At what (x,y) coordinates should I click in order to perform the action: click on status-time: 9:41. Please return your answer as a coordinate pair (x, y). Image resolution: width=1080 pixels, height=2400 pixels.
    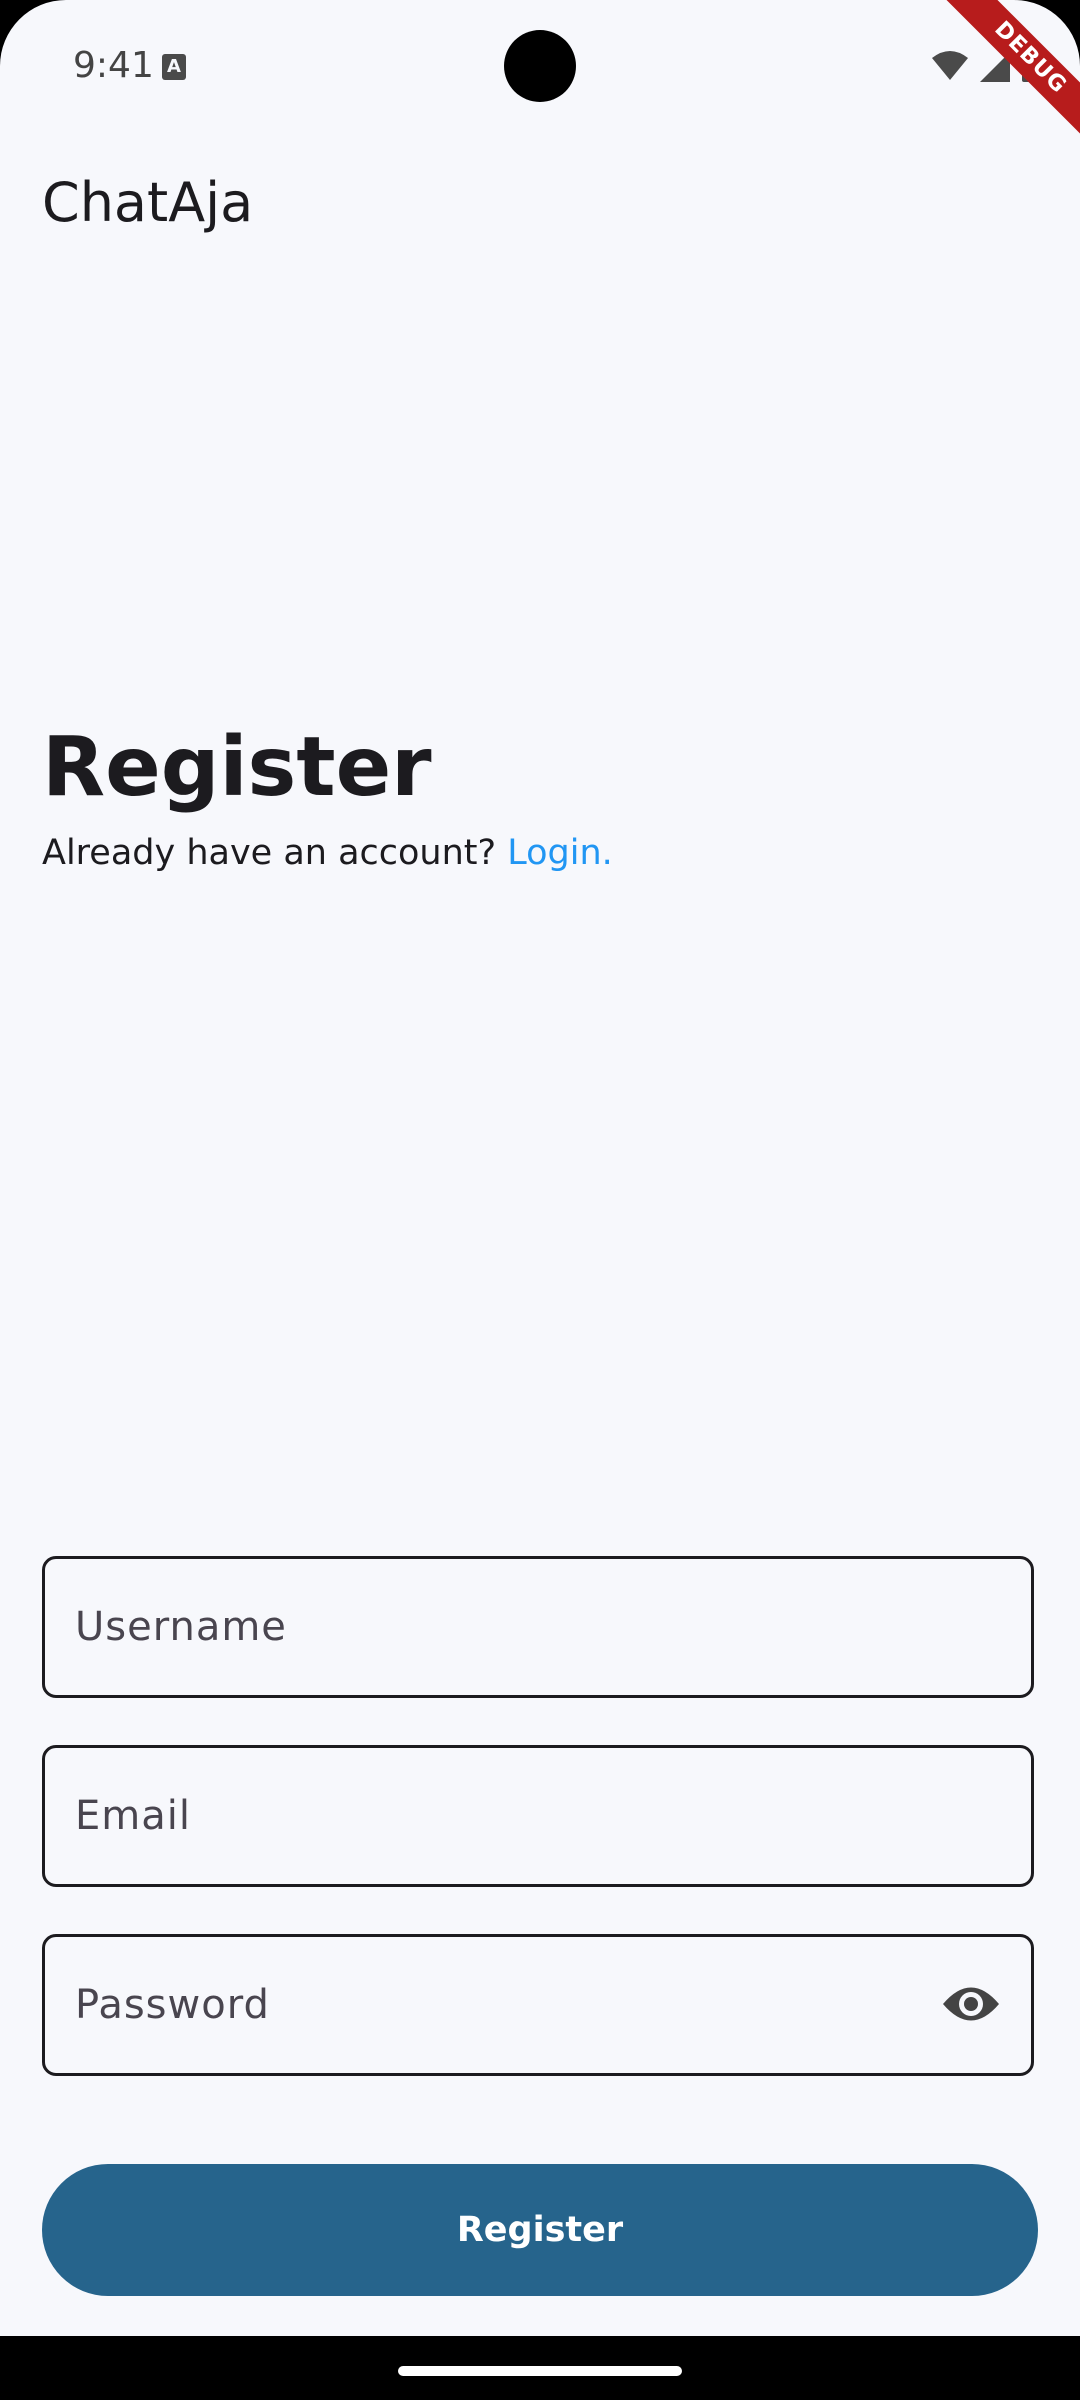
    Looking at the image, I should click on (113, 65).